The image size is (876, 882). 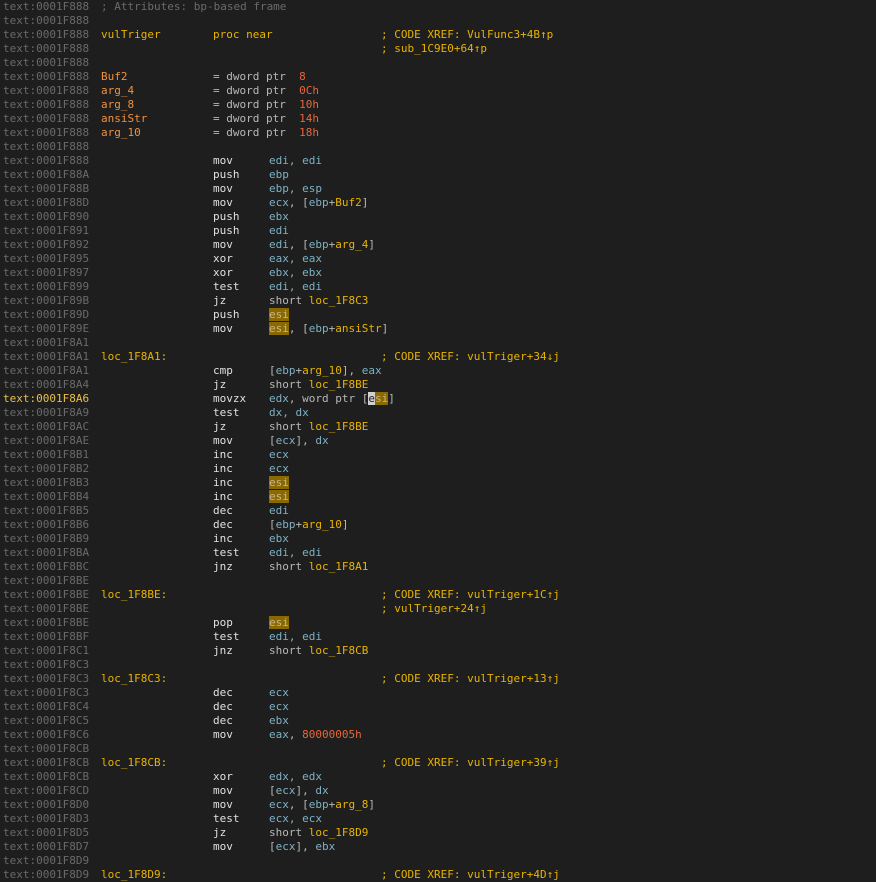 I want to click on xref-comment: ; sub_1C9E0+64↑p, so click(x=434, y=49).